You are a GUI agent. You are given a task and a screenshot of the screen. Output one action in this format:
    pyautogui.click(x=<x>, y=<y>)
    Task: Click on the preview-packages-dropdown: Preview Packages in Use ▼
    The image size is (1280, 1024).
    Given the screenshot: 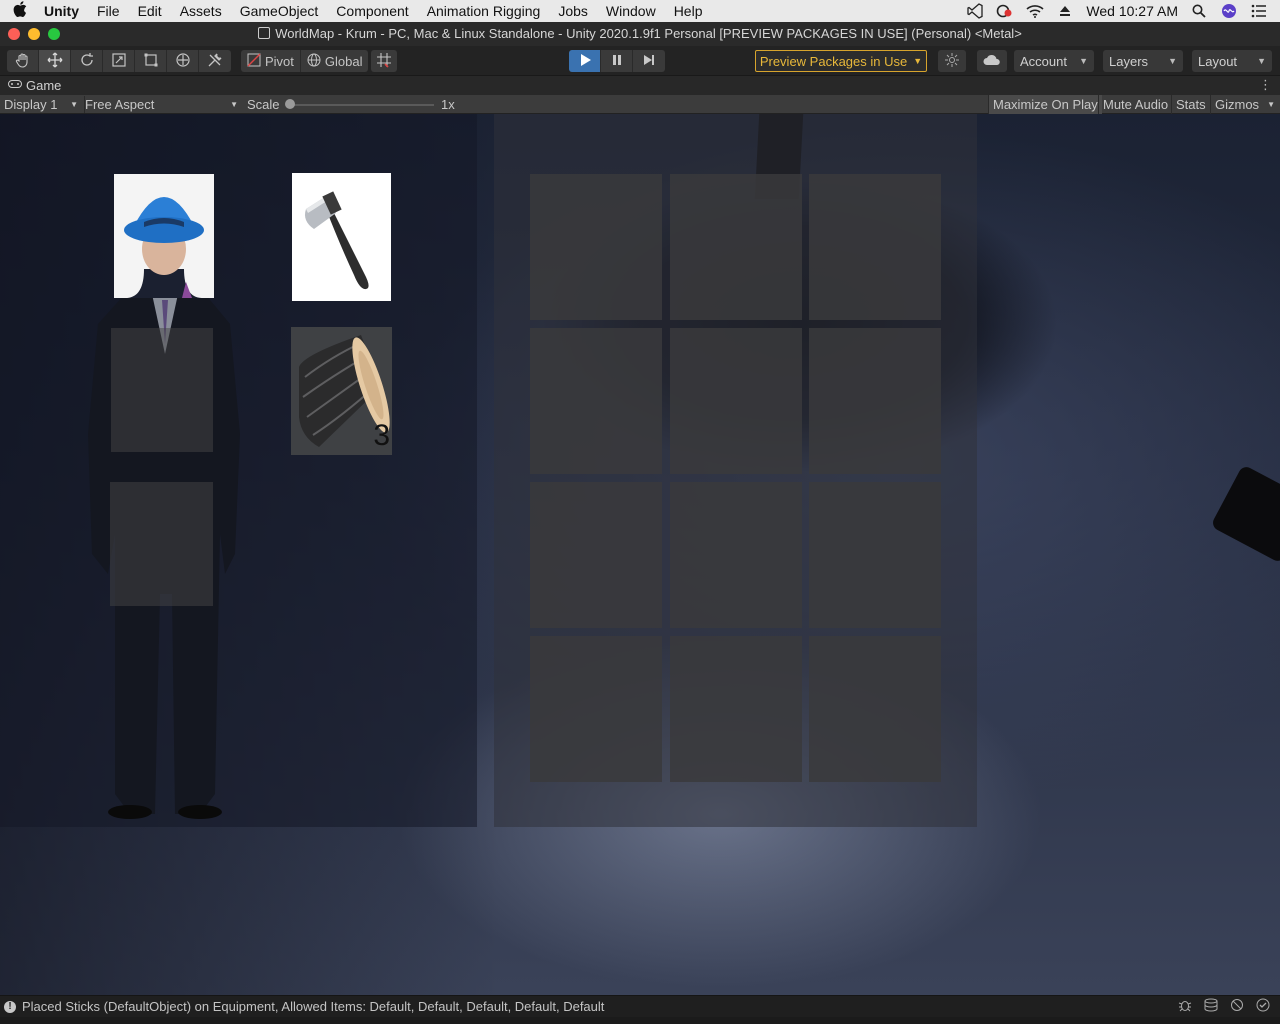 What is the action you would take?
    pyautogui.click(x=841, y=61)
    